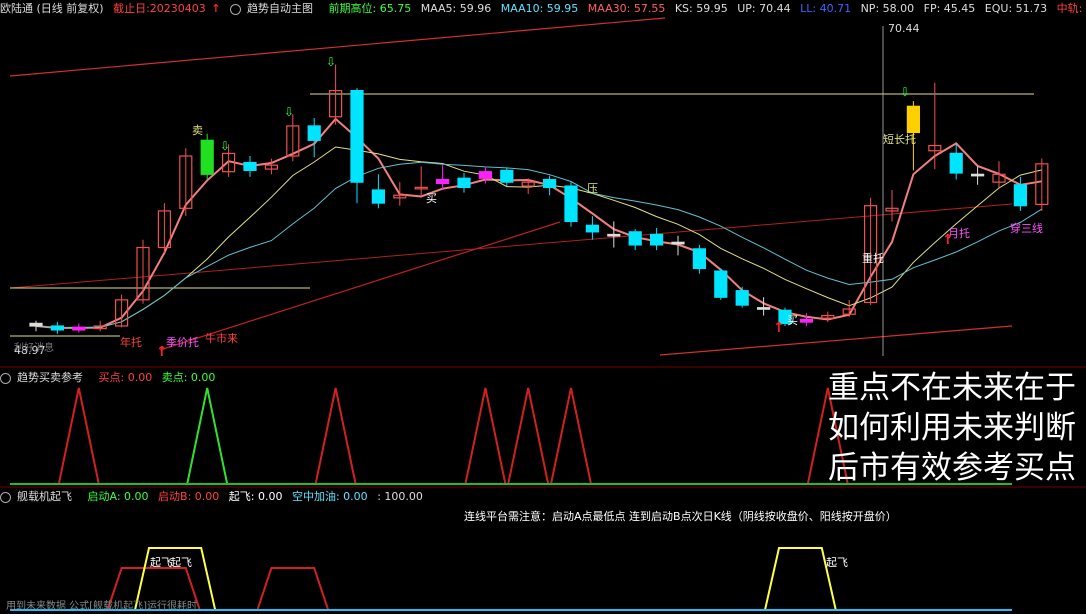 The height and width of the screenshot is (614, 1086). Describe the element at coordinates (873, 258) in the screenshot. I see `label-heavy-support: 重托` at that location.